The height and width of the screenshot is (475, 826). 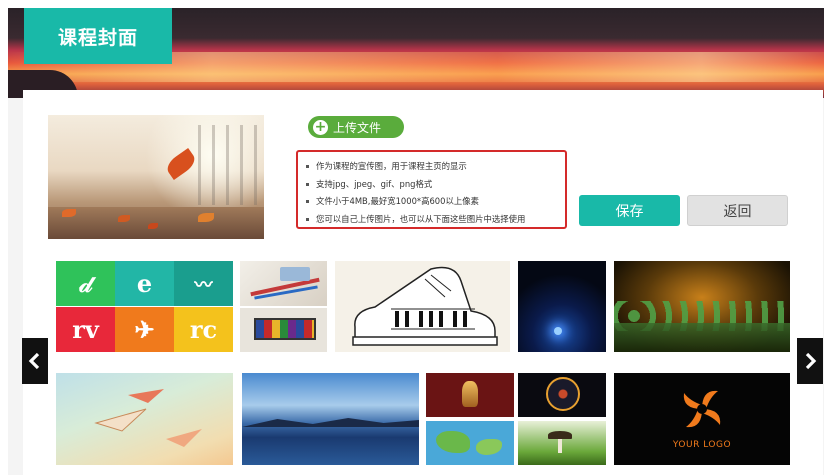 What do you see at coordinates (435, 220) in the screenshot?
I see `requirement-item: 您可以自己上传图片，也可以从下面这些图片中选择使用` at bounding box center [435, 220].